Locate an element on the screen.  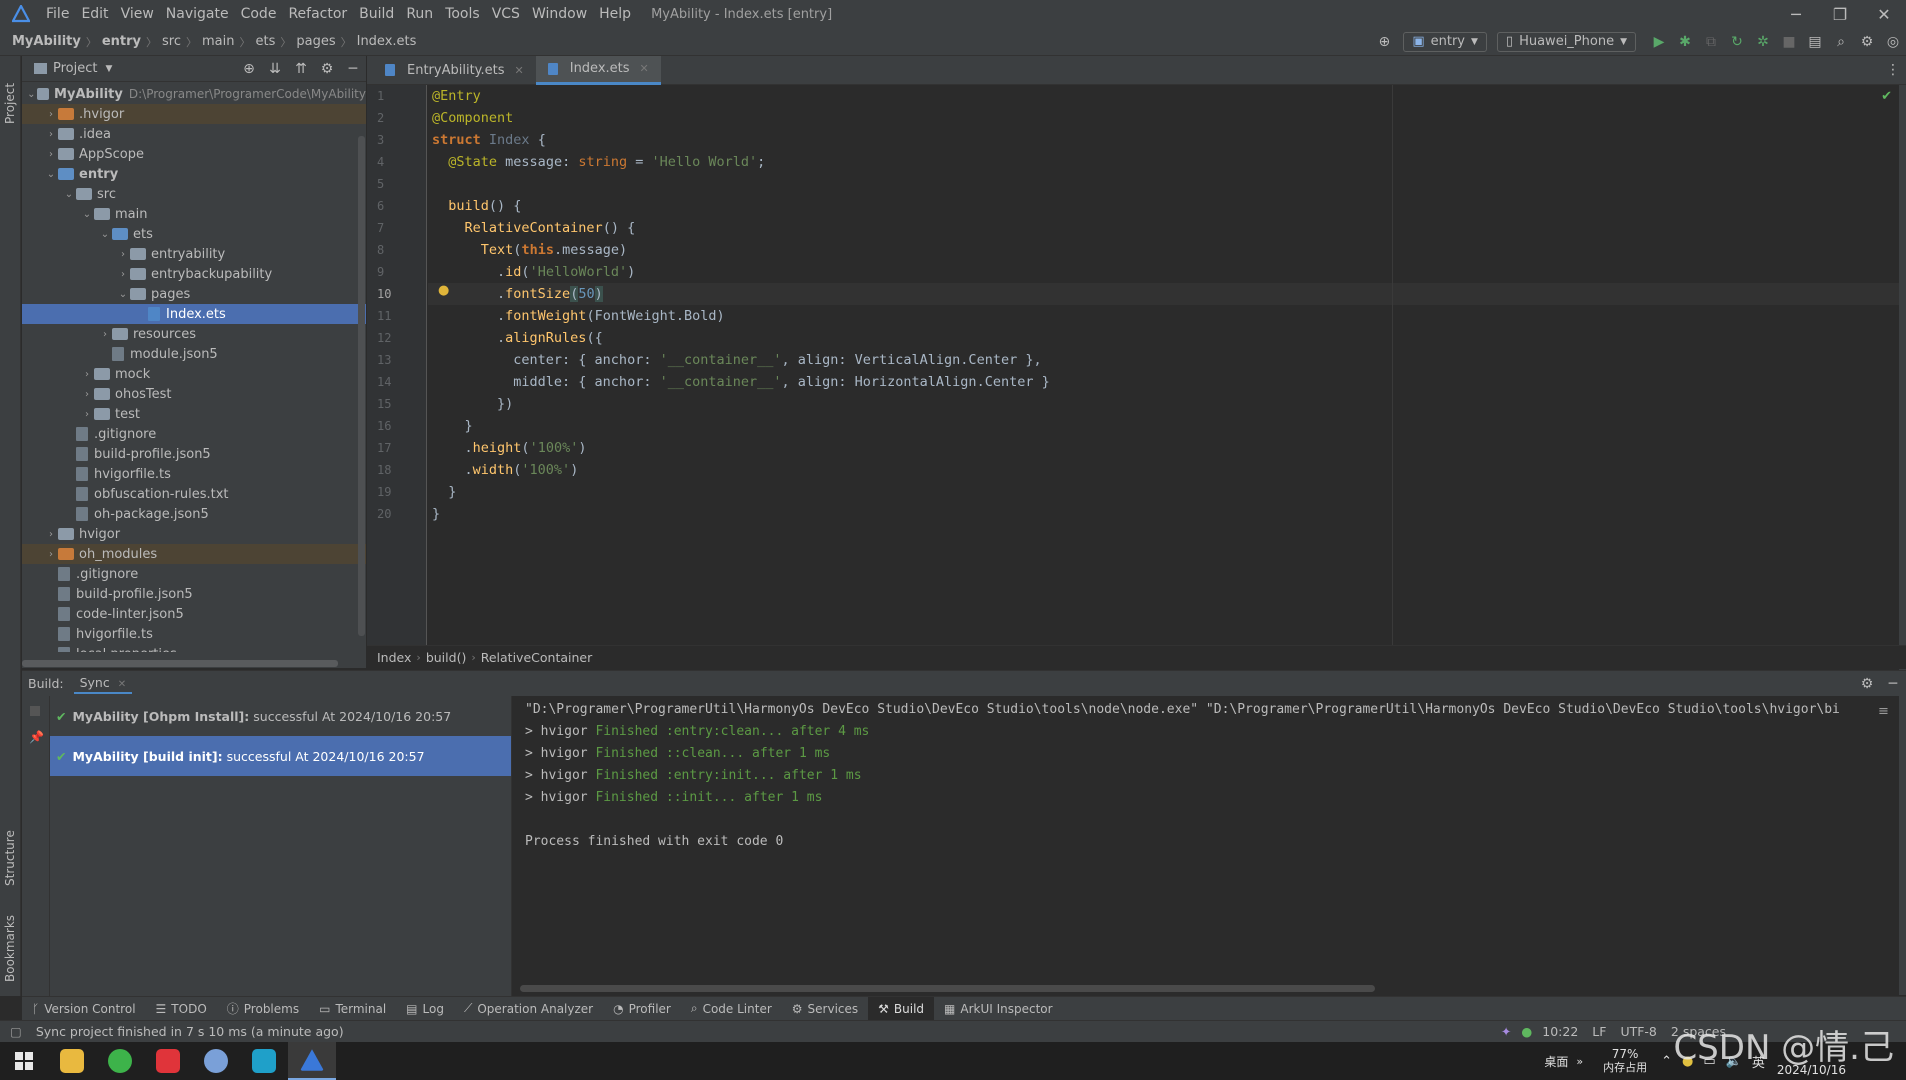
menu-navigate: Navigate is located at coordinates (197, 14).